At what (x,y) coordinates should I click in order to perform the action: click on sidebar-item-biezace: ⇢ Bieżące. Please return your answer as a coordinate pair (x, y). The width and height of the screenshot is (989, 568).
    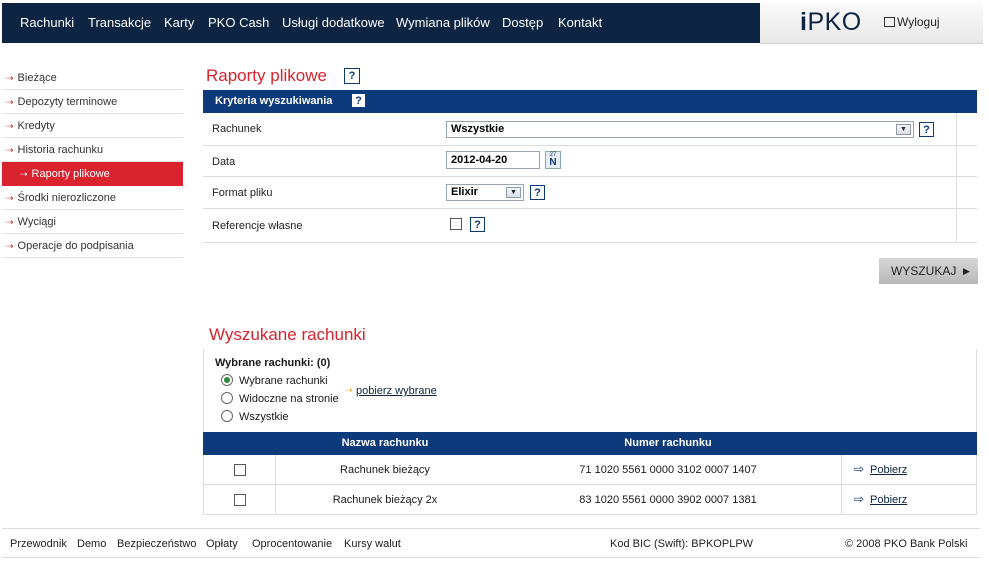
    Looking at the image, I should click on (92, 78).